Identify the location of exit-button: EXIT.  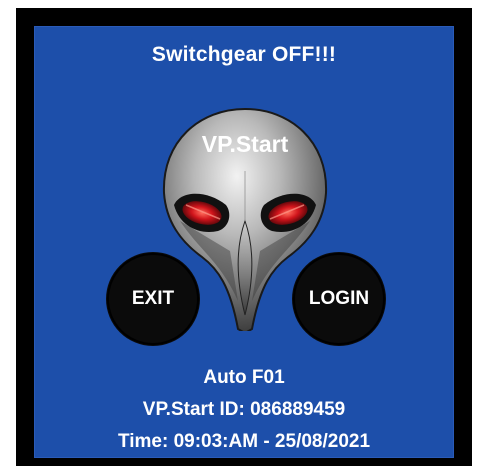
(153, 299).